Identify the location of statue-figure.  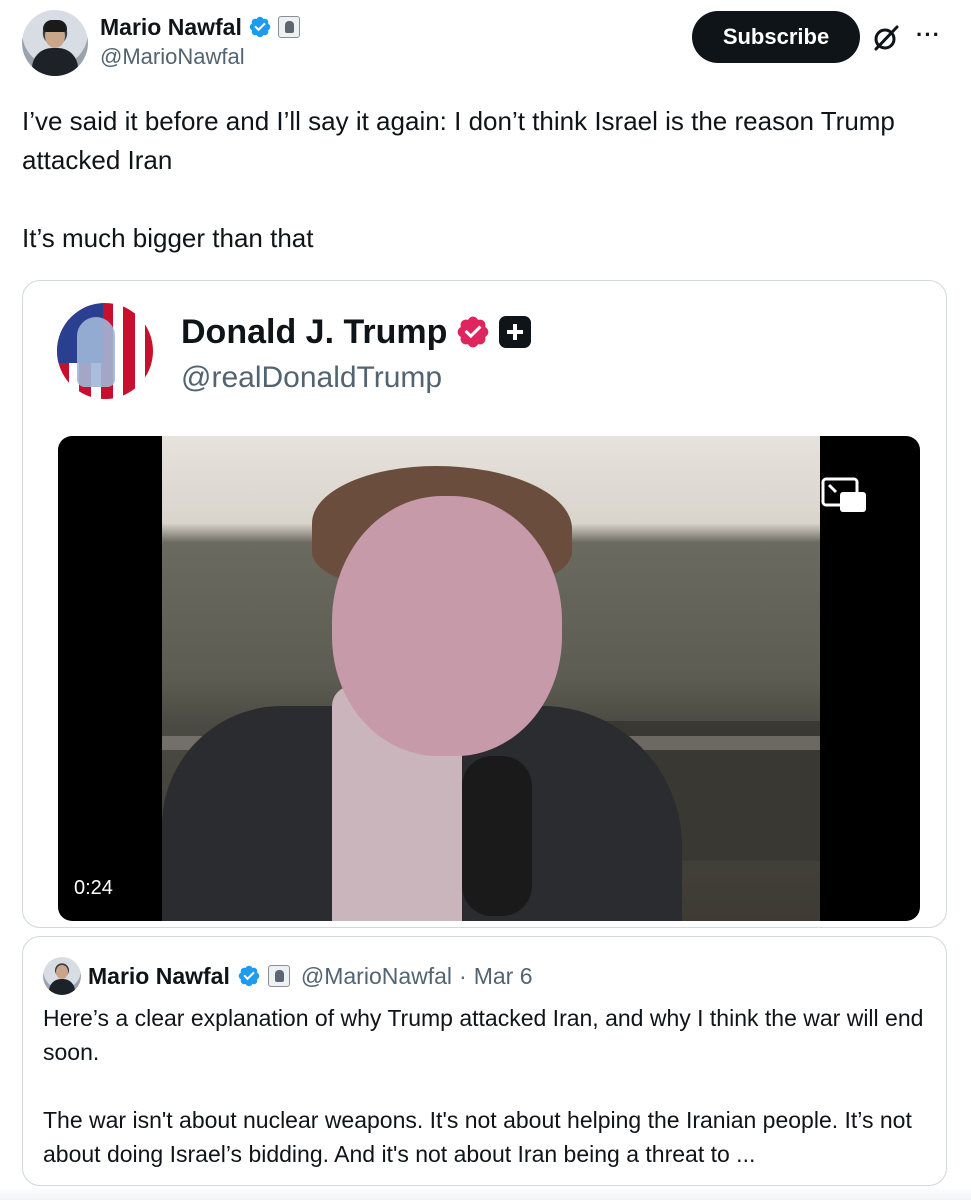
(96, 352).